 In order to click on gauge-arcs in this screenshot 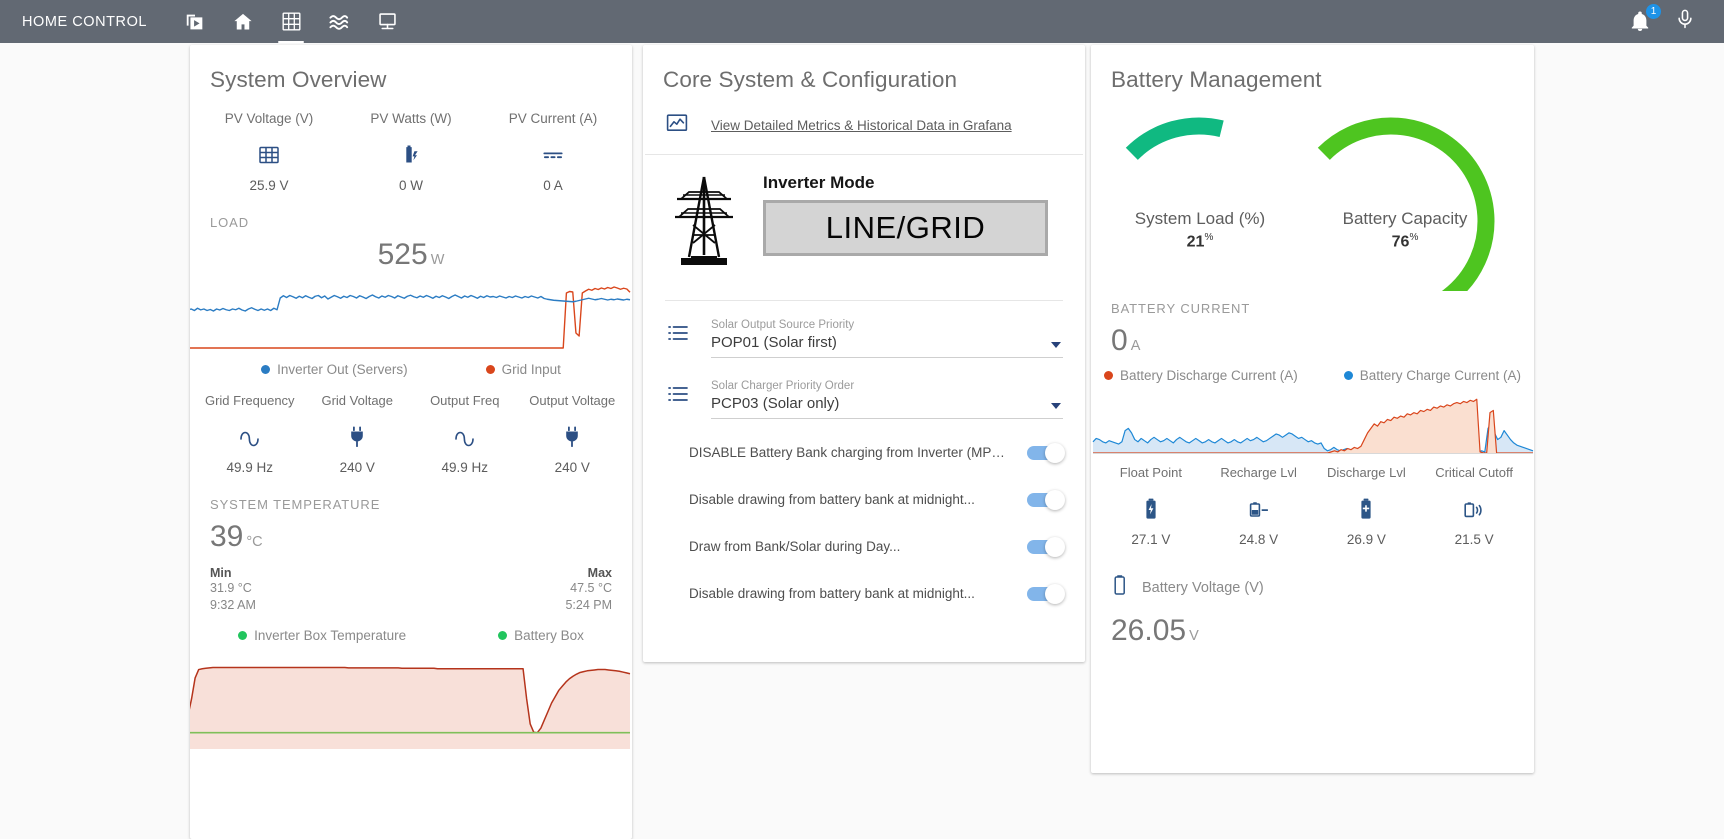, I will do `click(1310, 204)`.